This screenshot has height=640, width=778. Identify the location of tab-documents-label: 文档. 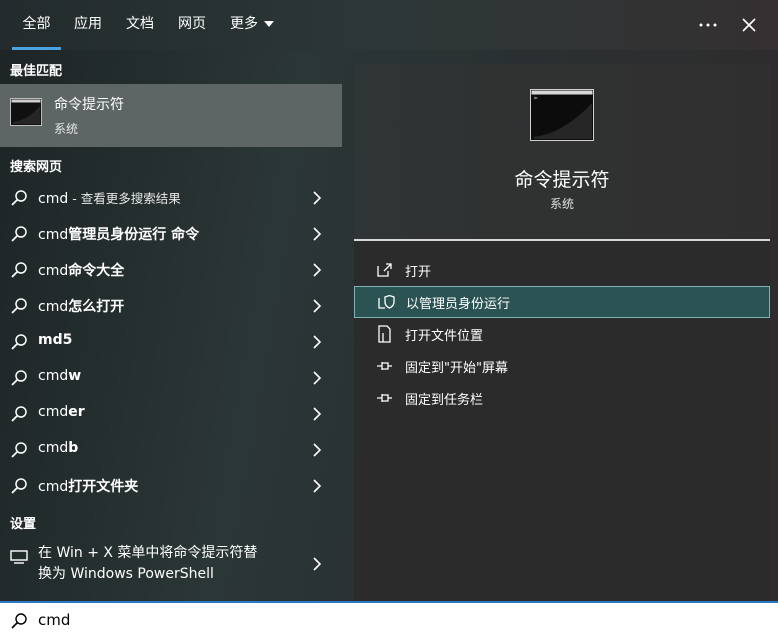
(140, 24).